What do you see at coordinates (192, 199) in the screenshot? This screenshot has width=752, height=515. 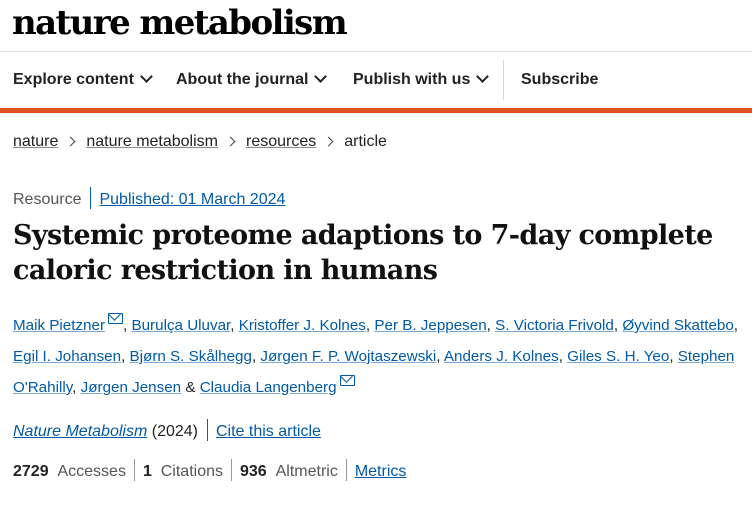 I see `published-date: Published: 01 March 2024` at bounding box center [192, 199].